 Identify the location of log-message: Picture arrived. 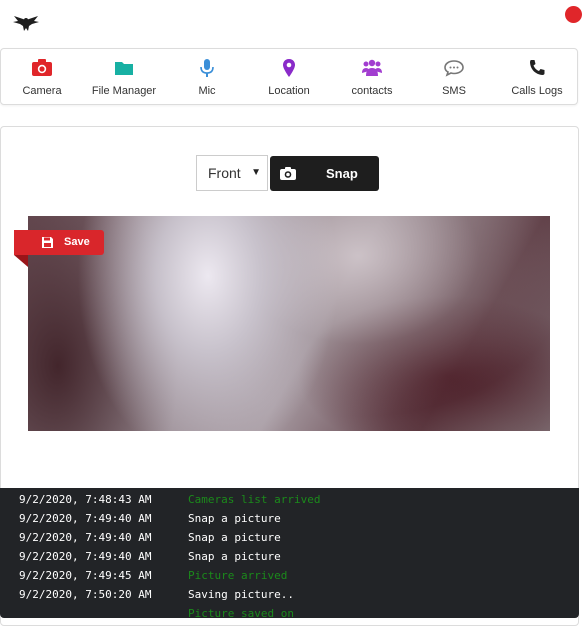
(238, 575).